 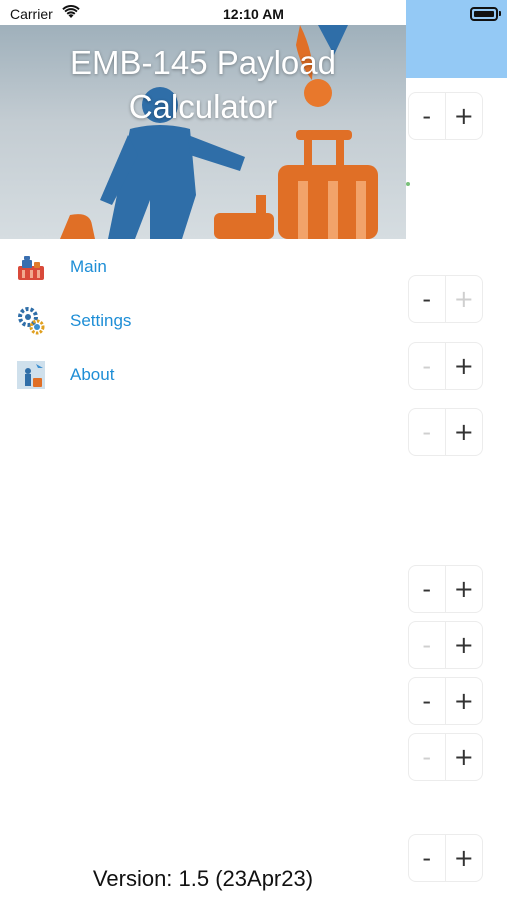 What do you see at coordinates (203, 878) in the screenshot?
I see `version-label: Version: 1.5 (23Apr23)` at bounding box center [203, 878].